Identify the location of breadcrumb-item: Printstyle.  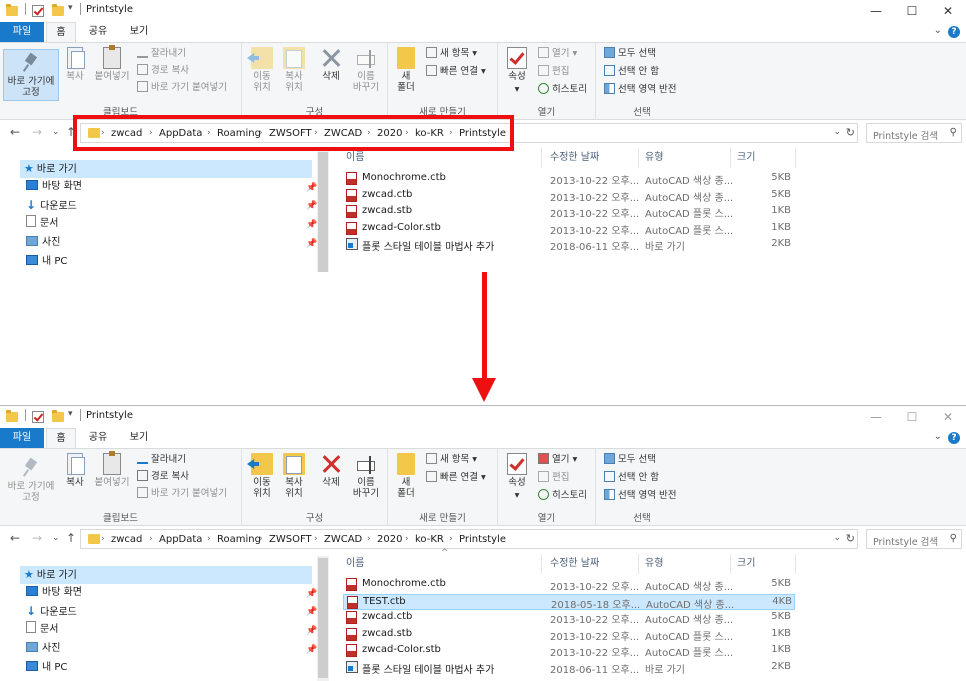
(482, 539).